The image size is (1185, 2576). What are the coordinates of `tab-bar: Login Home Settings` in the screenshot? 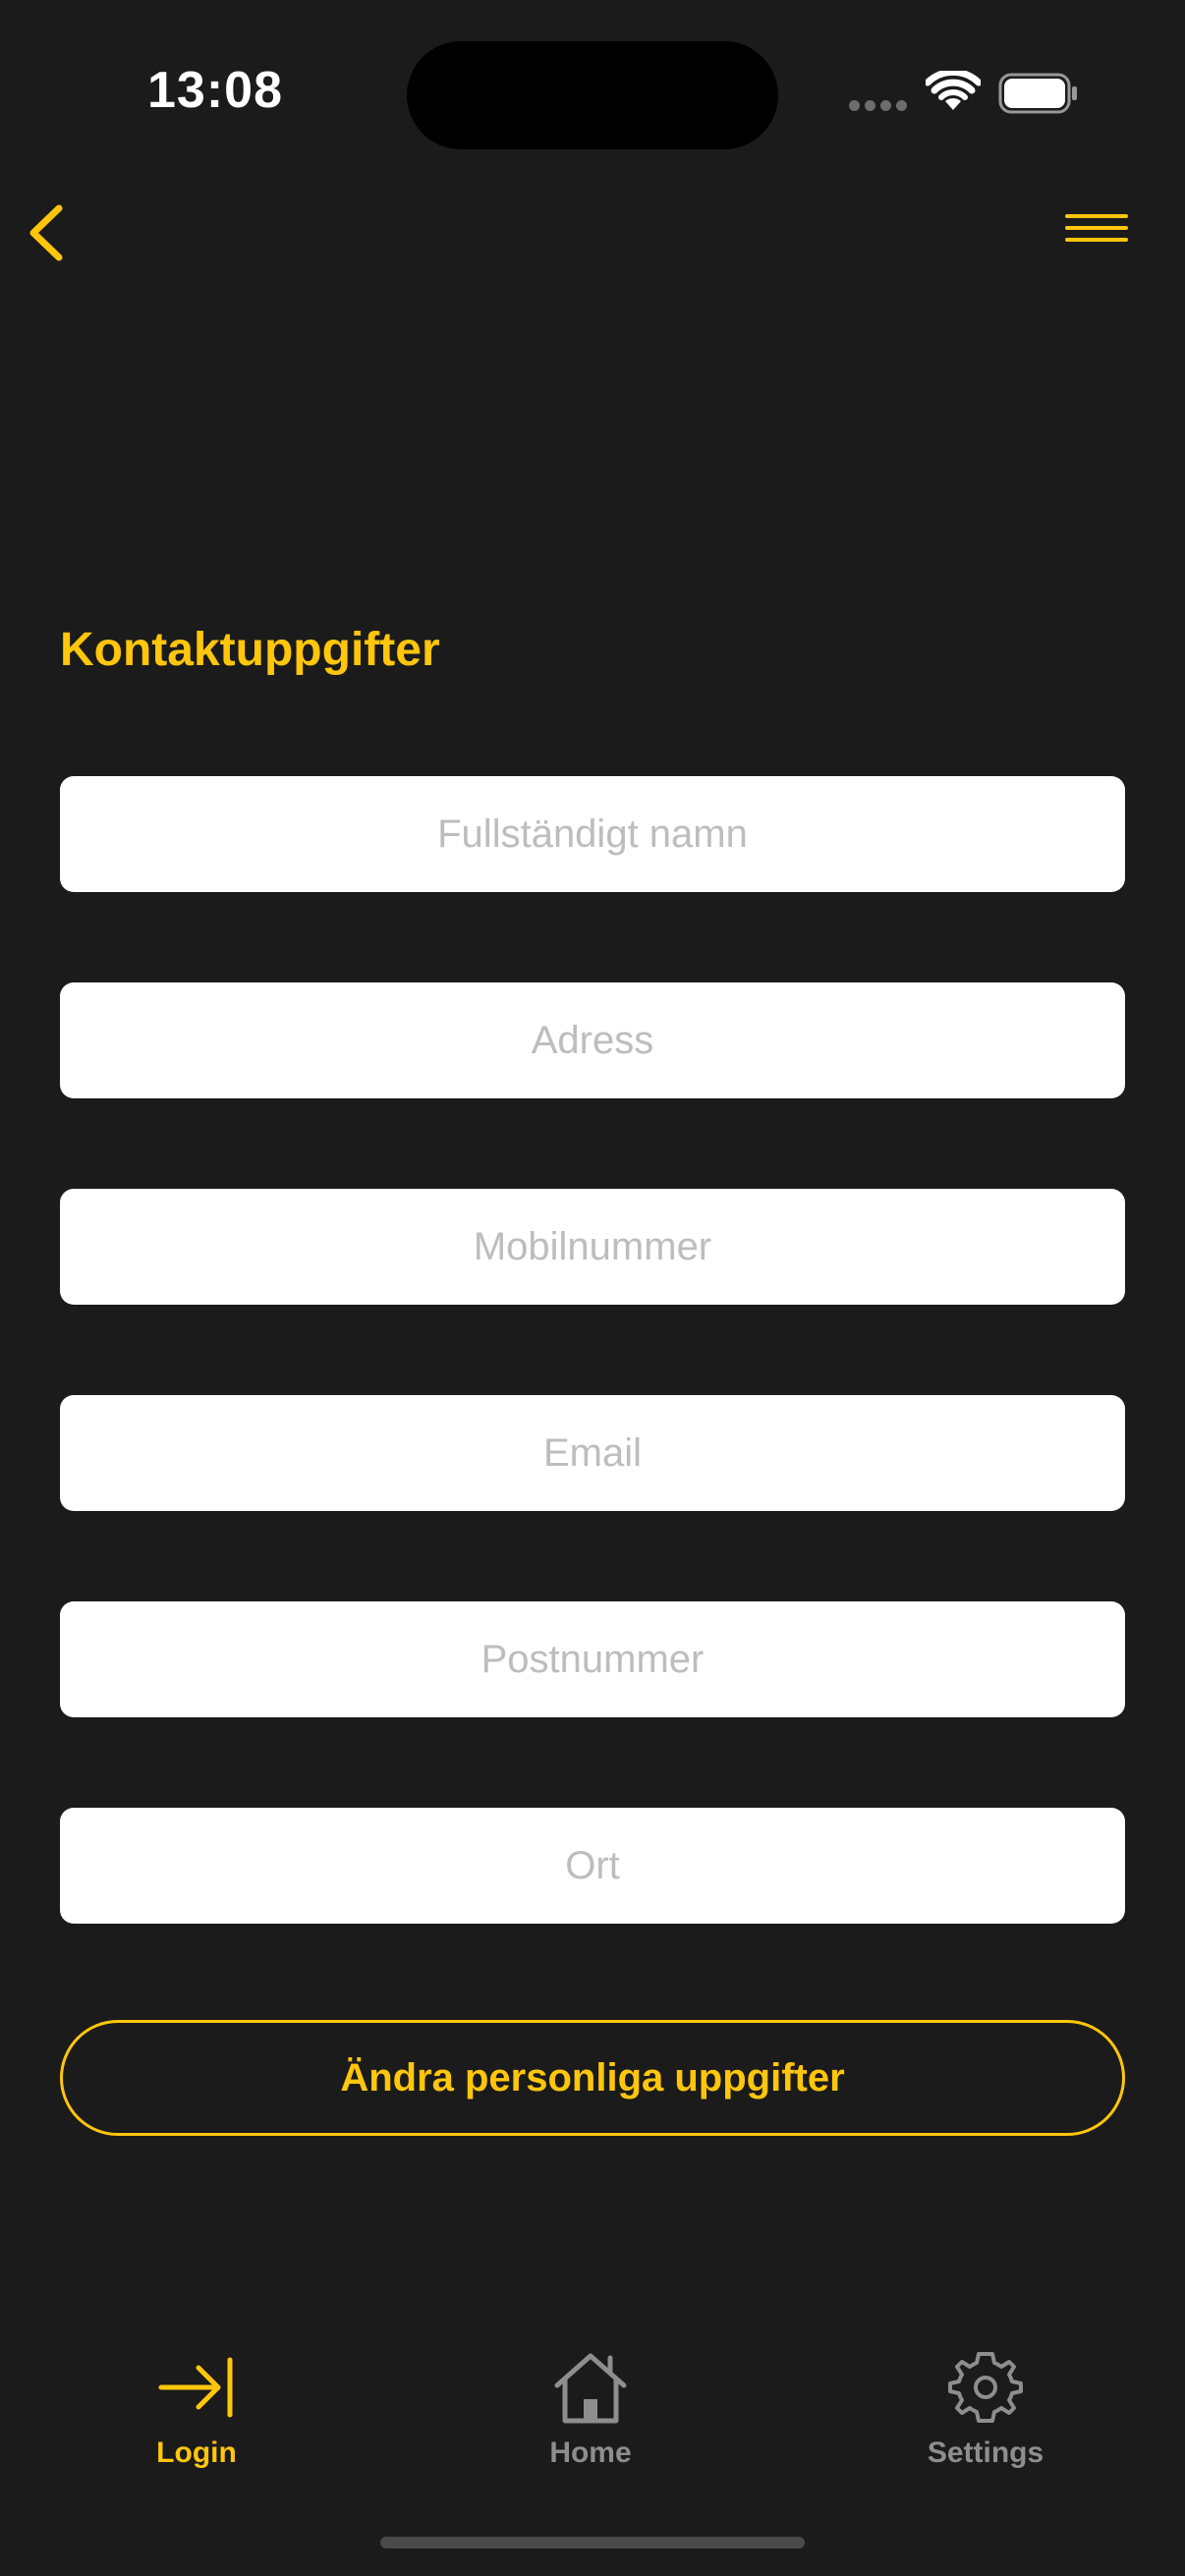 It's located at (592, 2407).